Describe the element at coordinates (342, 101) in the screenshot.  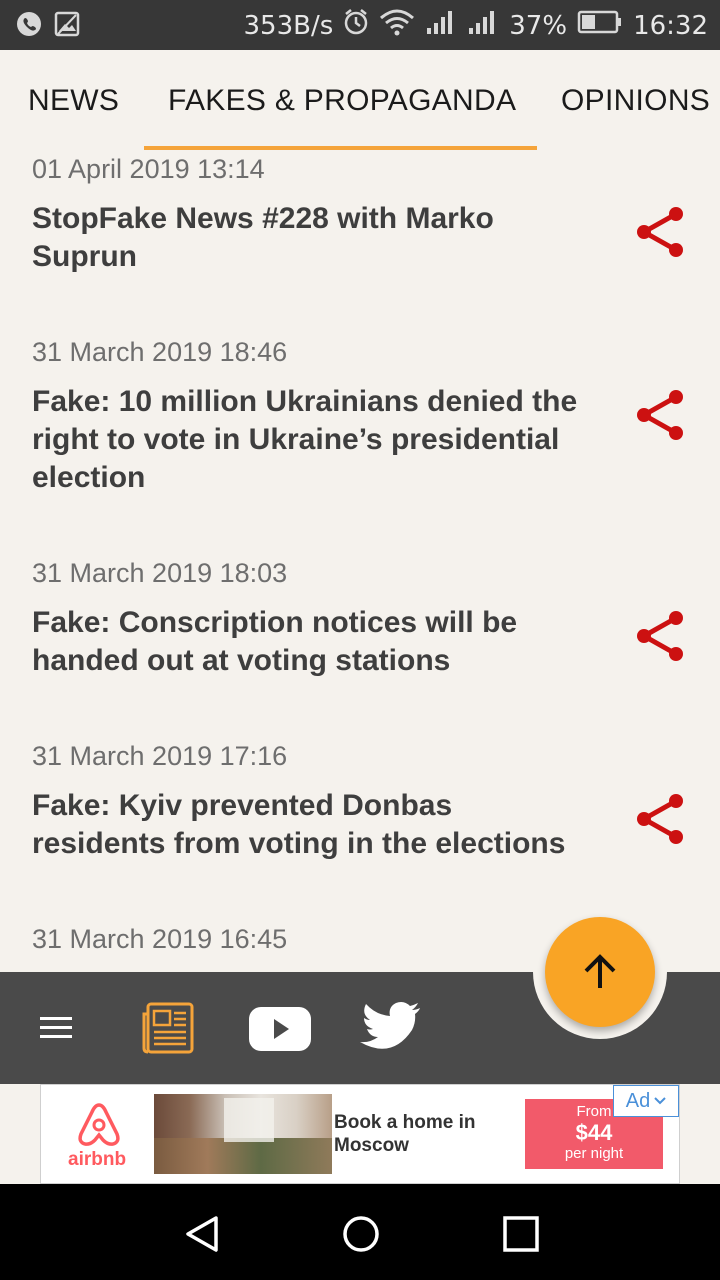
I see `tab-fakes-propaganda: FAKES & PROPAGANDA` at that location.